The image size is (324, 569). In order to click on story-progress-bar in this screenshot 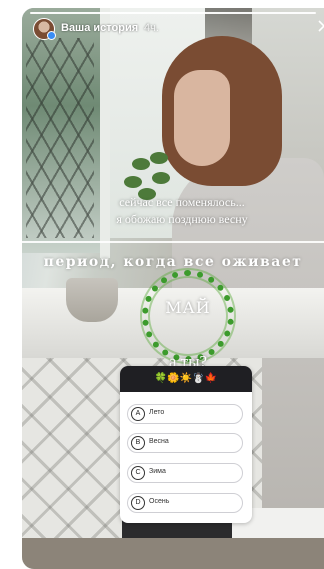, I will do `click(173, 13)`.